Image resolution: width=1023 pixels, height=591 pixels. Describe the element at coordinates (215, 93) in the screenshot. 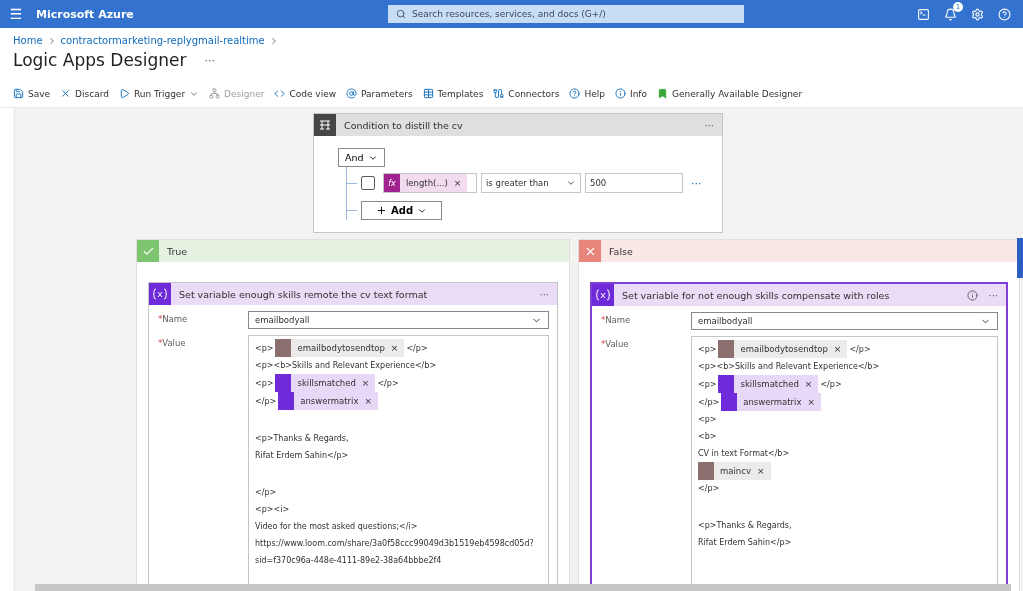

I see `hierarchy-icon` at that location.